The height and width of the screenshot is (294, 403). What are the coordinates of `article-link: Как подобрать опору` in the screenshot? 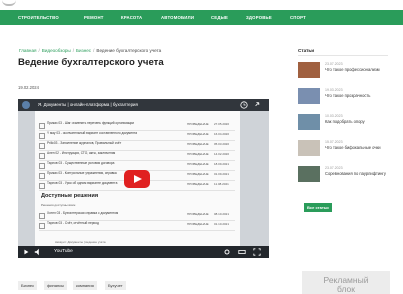 It's located at (358, 121).